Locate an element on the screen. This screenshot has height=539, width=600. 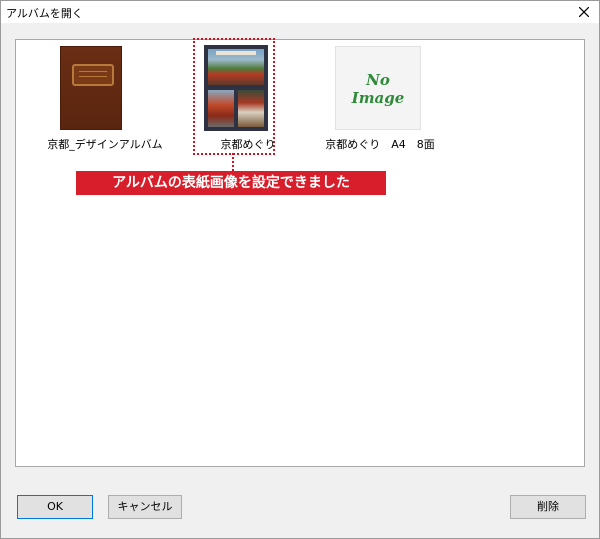
album-item-kyoto-meguri: 京都めぐり is located at coordinates (239, 97).